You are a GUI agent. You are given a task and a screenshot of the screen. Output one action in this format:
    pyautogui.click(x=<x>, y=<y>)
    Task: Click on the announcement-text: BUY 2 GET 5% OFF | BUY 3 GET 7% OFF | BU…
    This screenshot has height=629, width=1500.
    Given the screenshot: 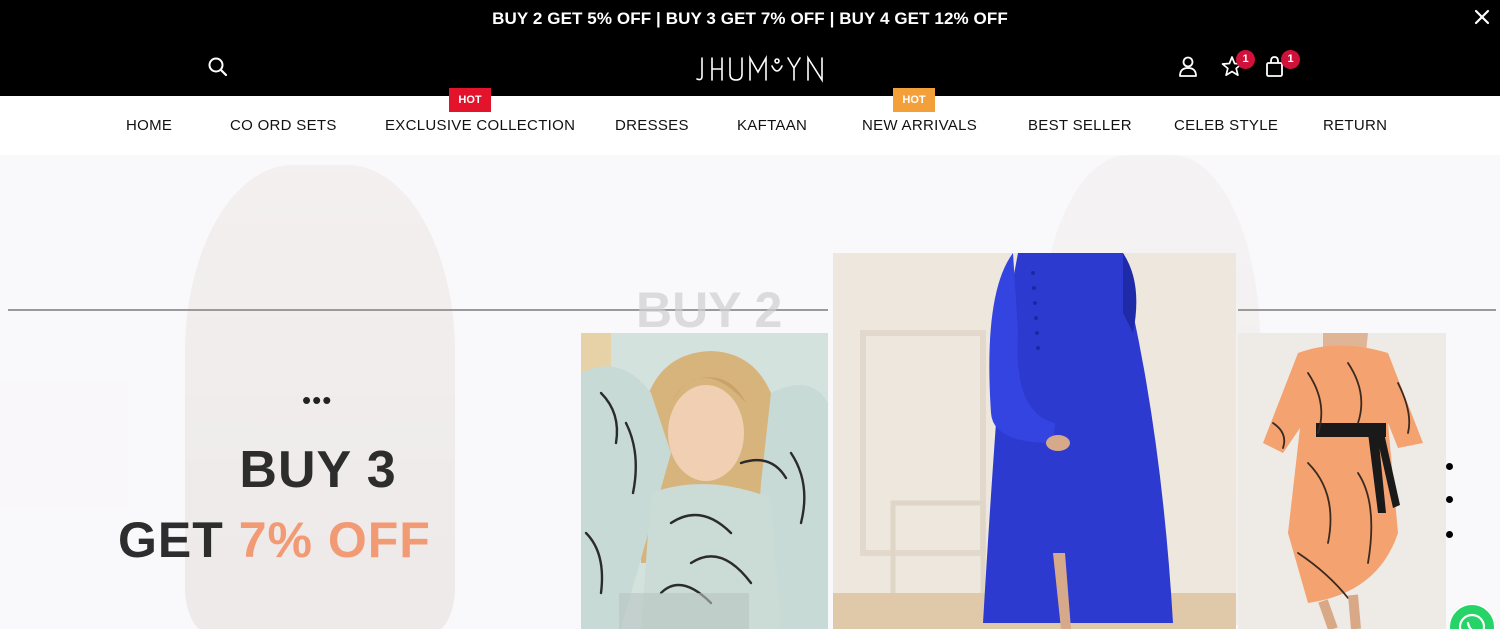 What is the action you would take?
    pyautogui.click(x=750, y=18)
    